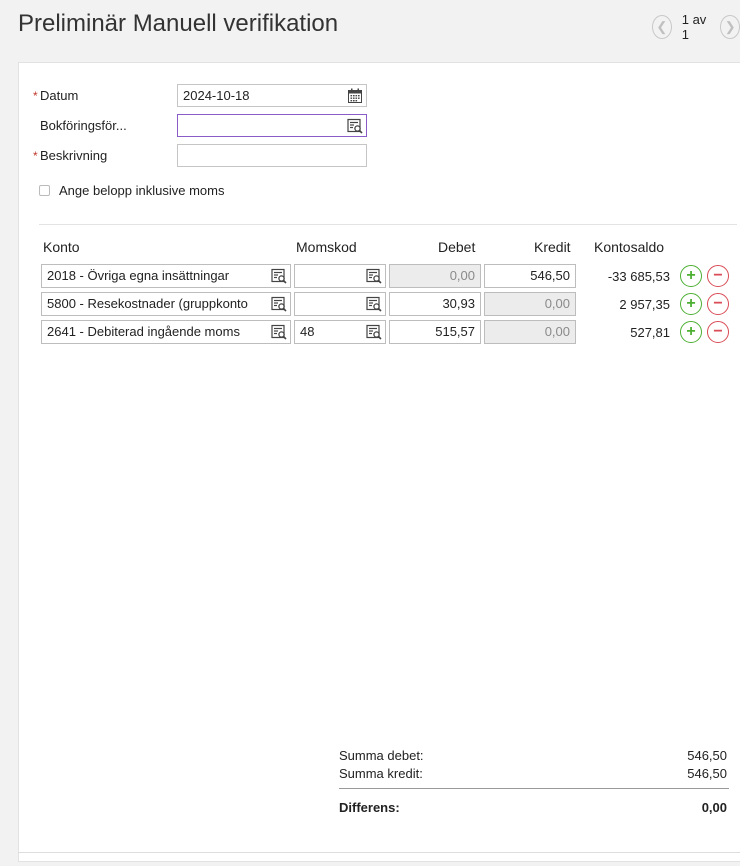  What do you see at coordinates (44, 190) in the screenshot?
I see `inkl-moms-checkbox` at bounding box center [44, 190].